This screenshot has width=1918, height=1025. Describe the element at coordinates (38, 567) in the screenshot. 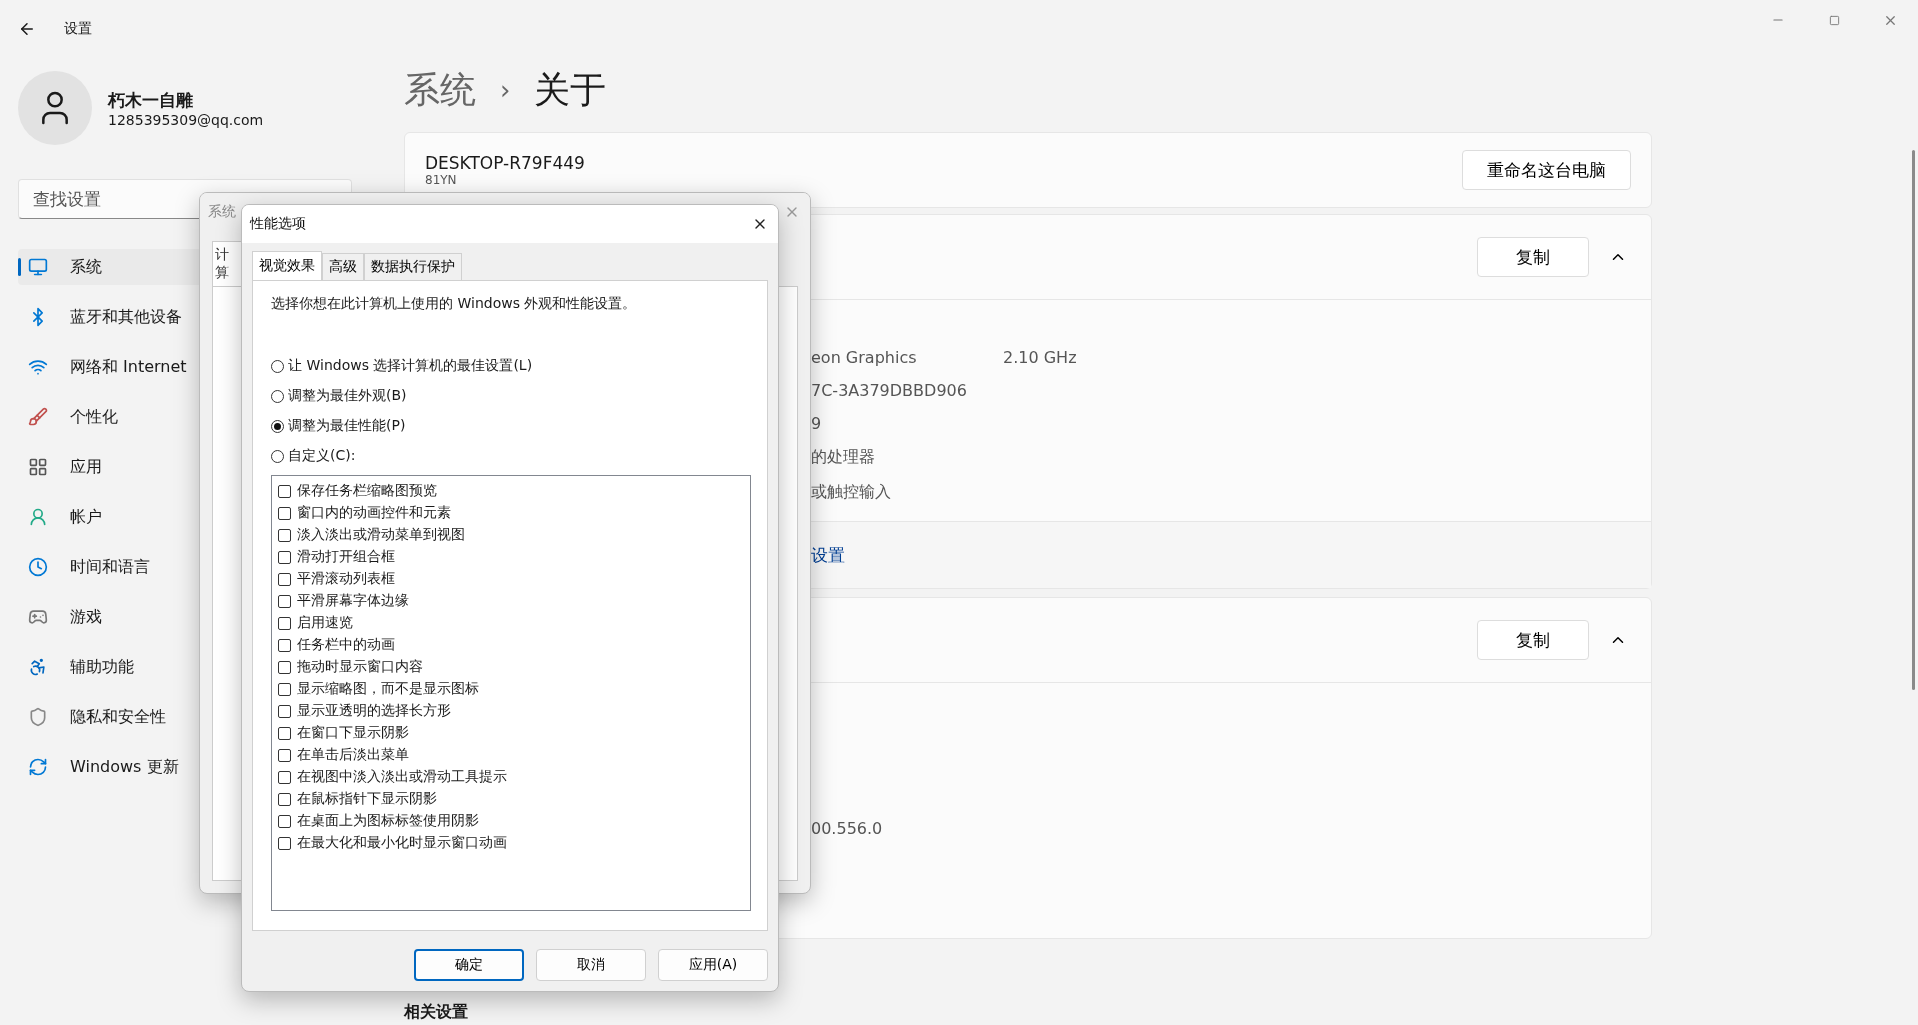

I see `clock-icon` at that location.